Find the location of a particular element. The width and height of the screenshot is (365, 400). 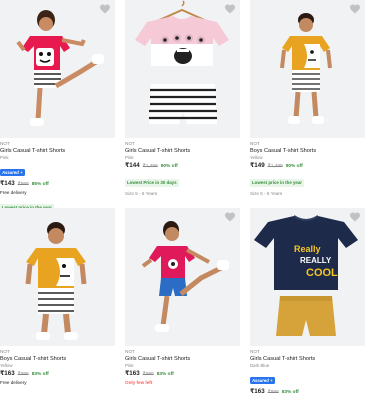

product-discount: 85% off is located at coordinates (40, 184).